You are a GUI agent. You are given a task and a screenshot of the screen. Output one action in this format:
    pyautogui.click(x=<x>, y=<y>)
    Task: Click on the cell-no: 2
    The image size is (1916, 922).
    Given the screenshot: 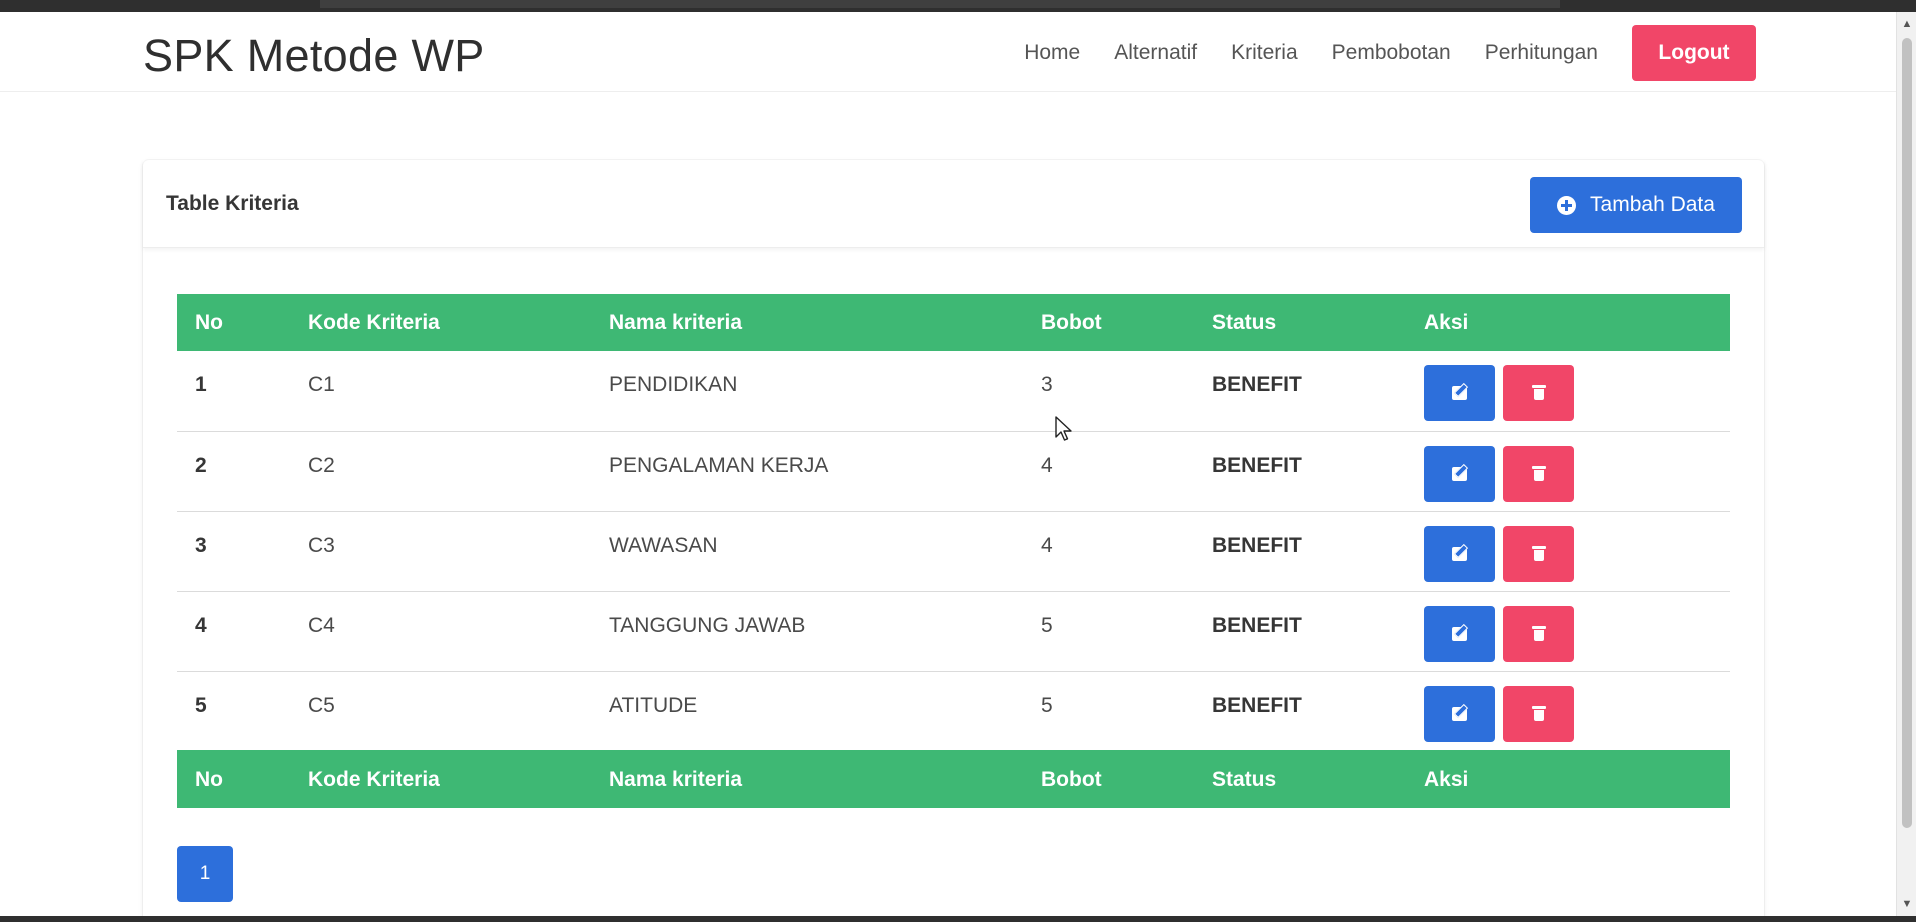 What is the action you would take?
    pyautogui.click(x=233, y=471)
    